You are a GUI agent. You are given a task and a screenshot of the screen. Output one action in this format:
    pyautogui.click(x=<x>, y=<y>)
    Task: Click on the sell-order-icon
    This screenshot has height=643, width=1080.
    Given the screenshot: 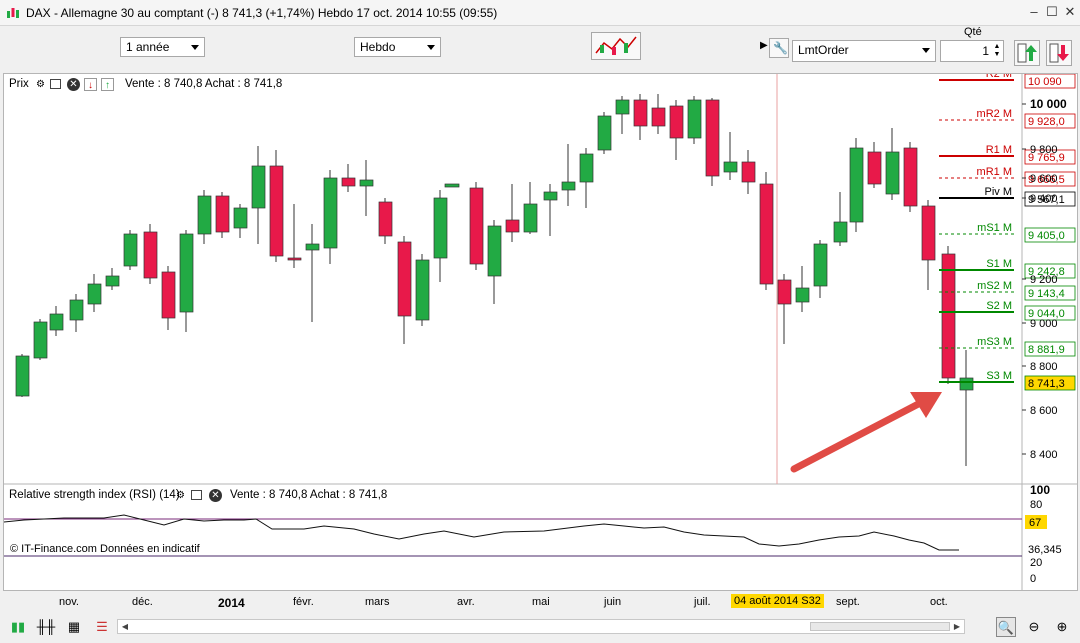 What is the action you would take?
    pyautogui.click(x=1059, y=53)
    